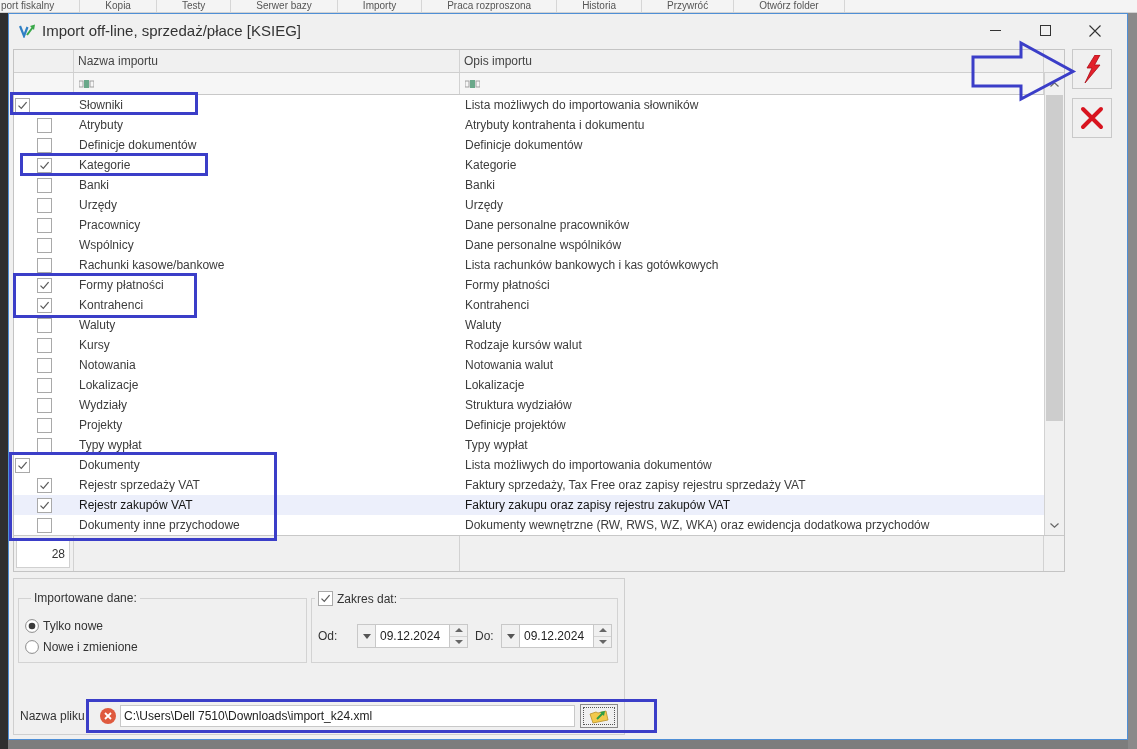 Image resolution: width=1137 pixels, height=749 pixels. What do you see at coordinates (600, 6) in the screenshot?
I see `toolbar-item: Historia` at bounding box center [600, 6].